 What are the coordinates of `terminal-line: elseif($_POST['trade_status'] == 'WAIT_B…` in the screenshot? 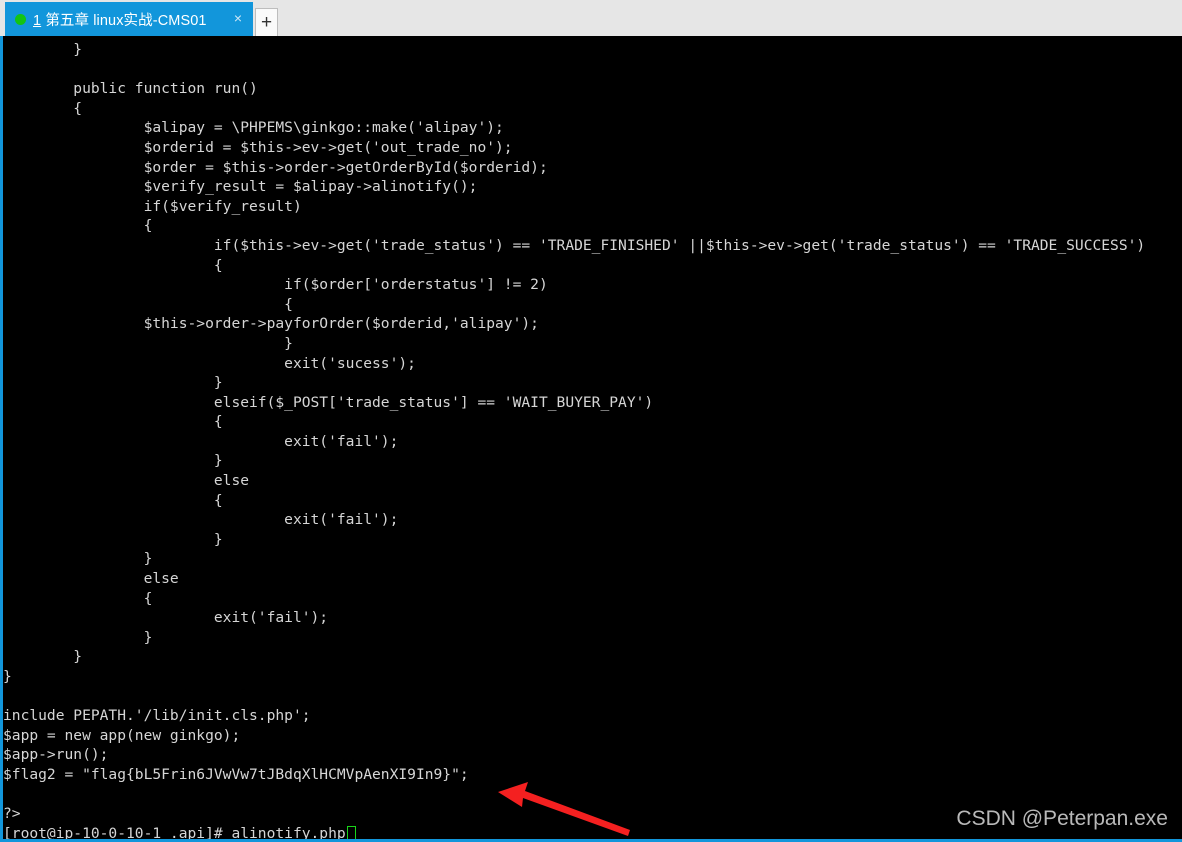 It's located at (328, 402).